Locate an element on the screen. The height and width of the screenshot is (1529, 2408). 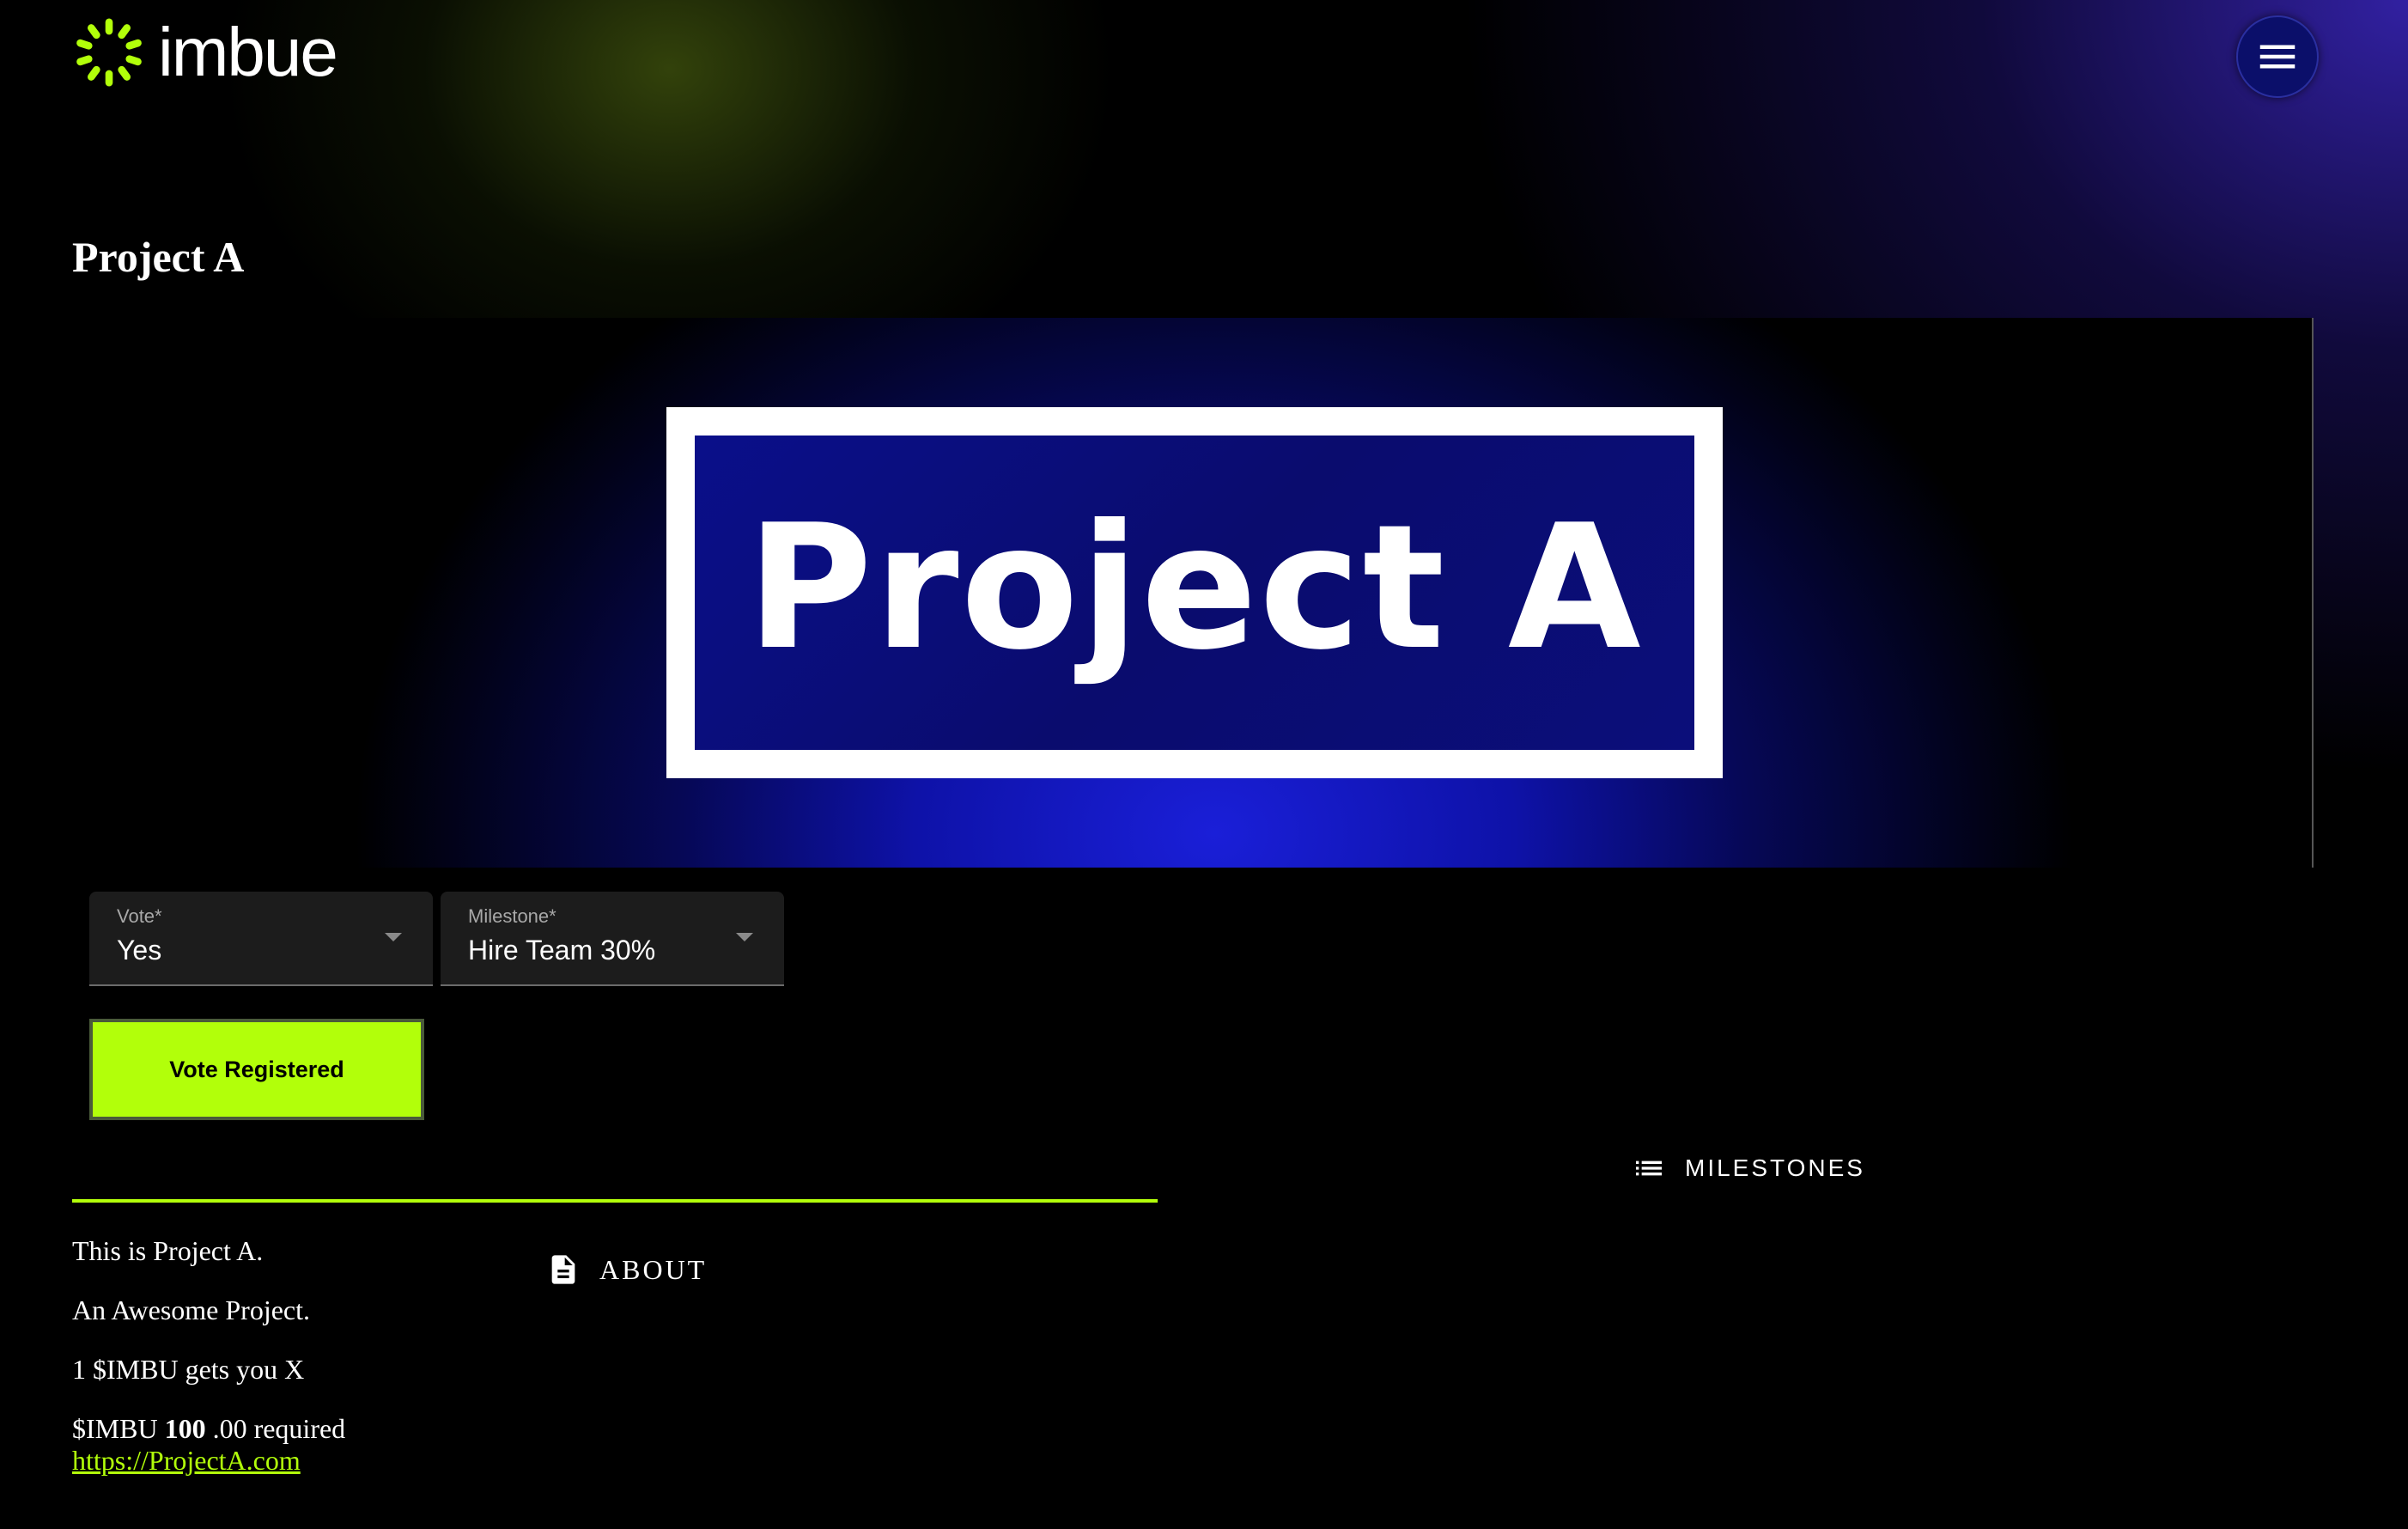
imbue-sunburst-icon is located at coordinates (109, 53).